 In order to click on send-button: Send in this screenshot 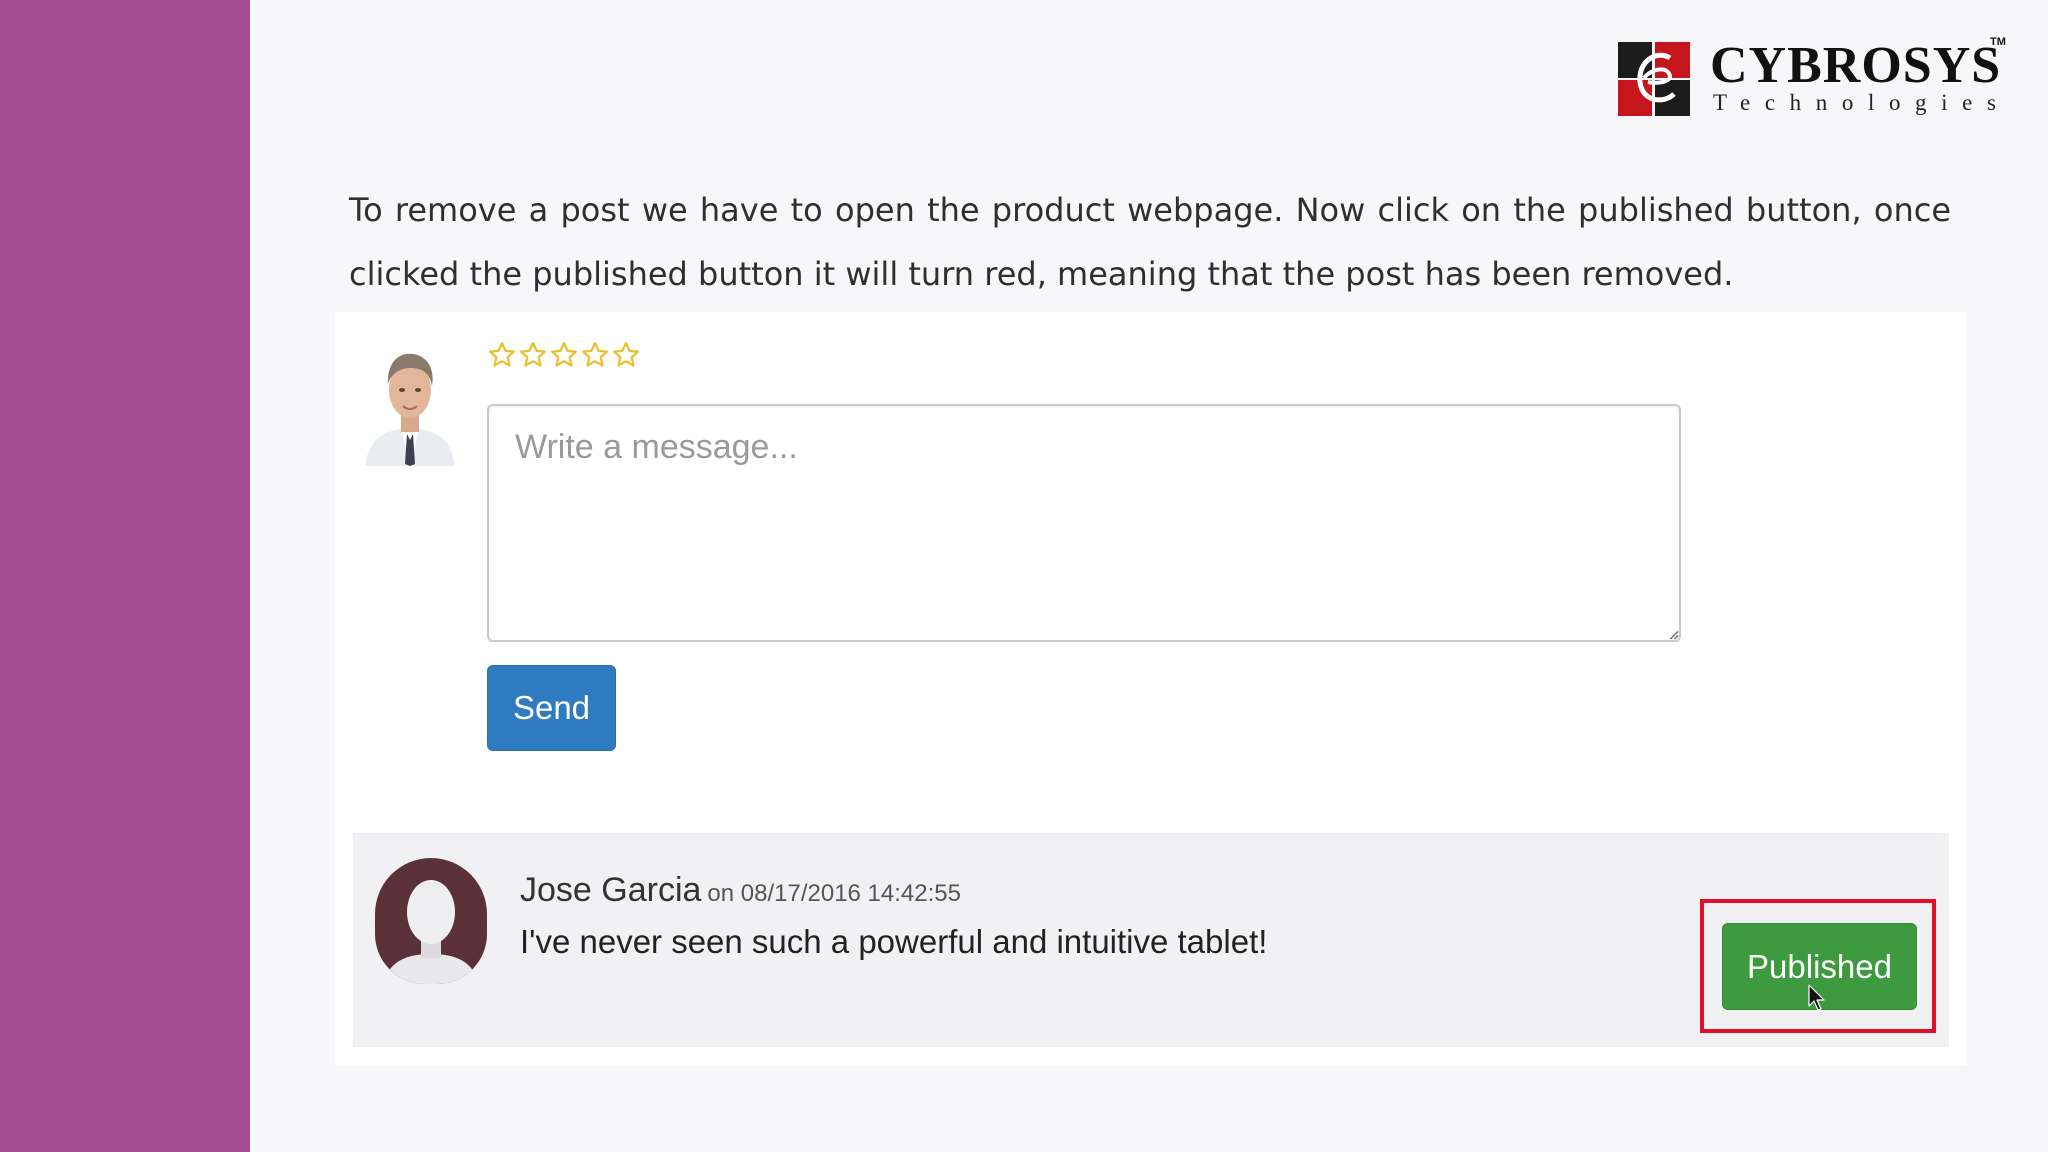, I will do `click(551, 708)`.